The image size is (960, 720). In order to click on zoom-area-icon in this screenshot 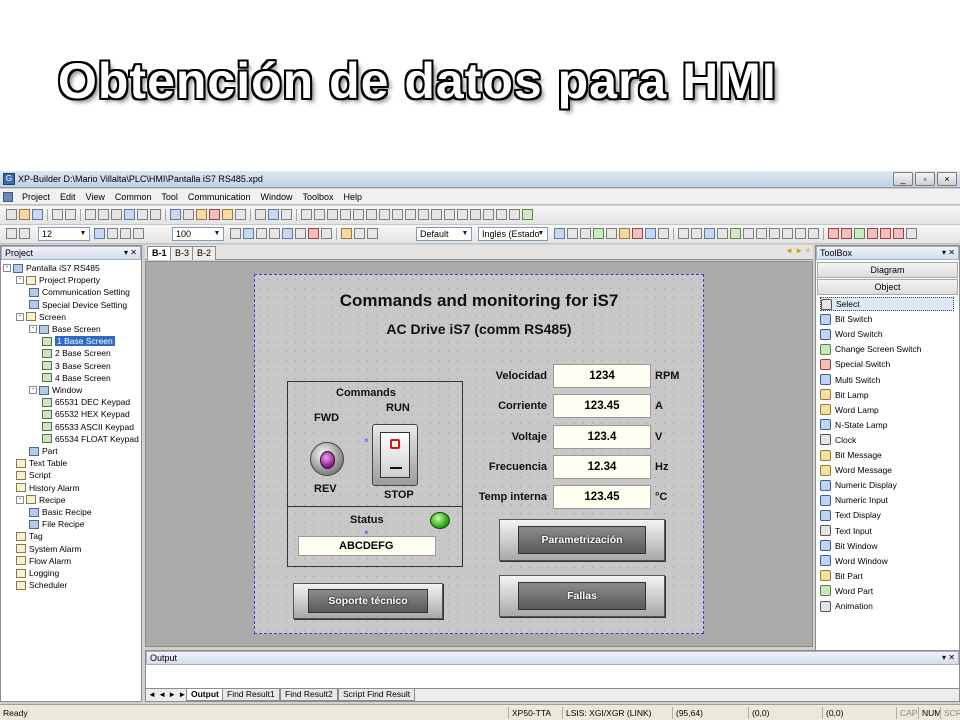, I will do `click(112, 233)`.